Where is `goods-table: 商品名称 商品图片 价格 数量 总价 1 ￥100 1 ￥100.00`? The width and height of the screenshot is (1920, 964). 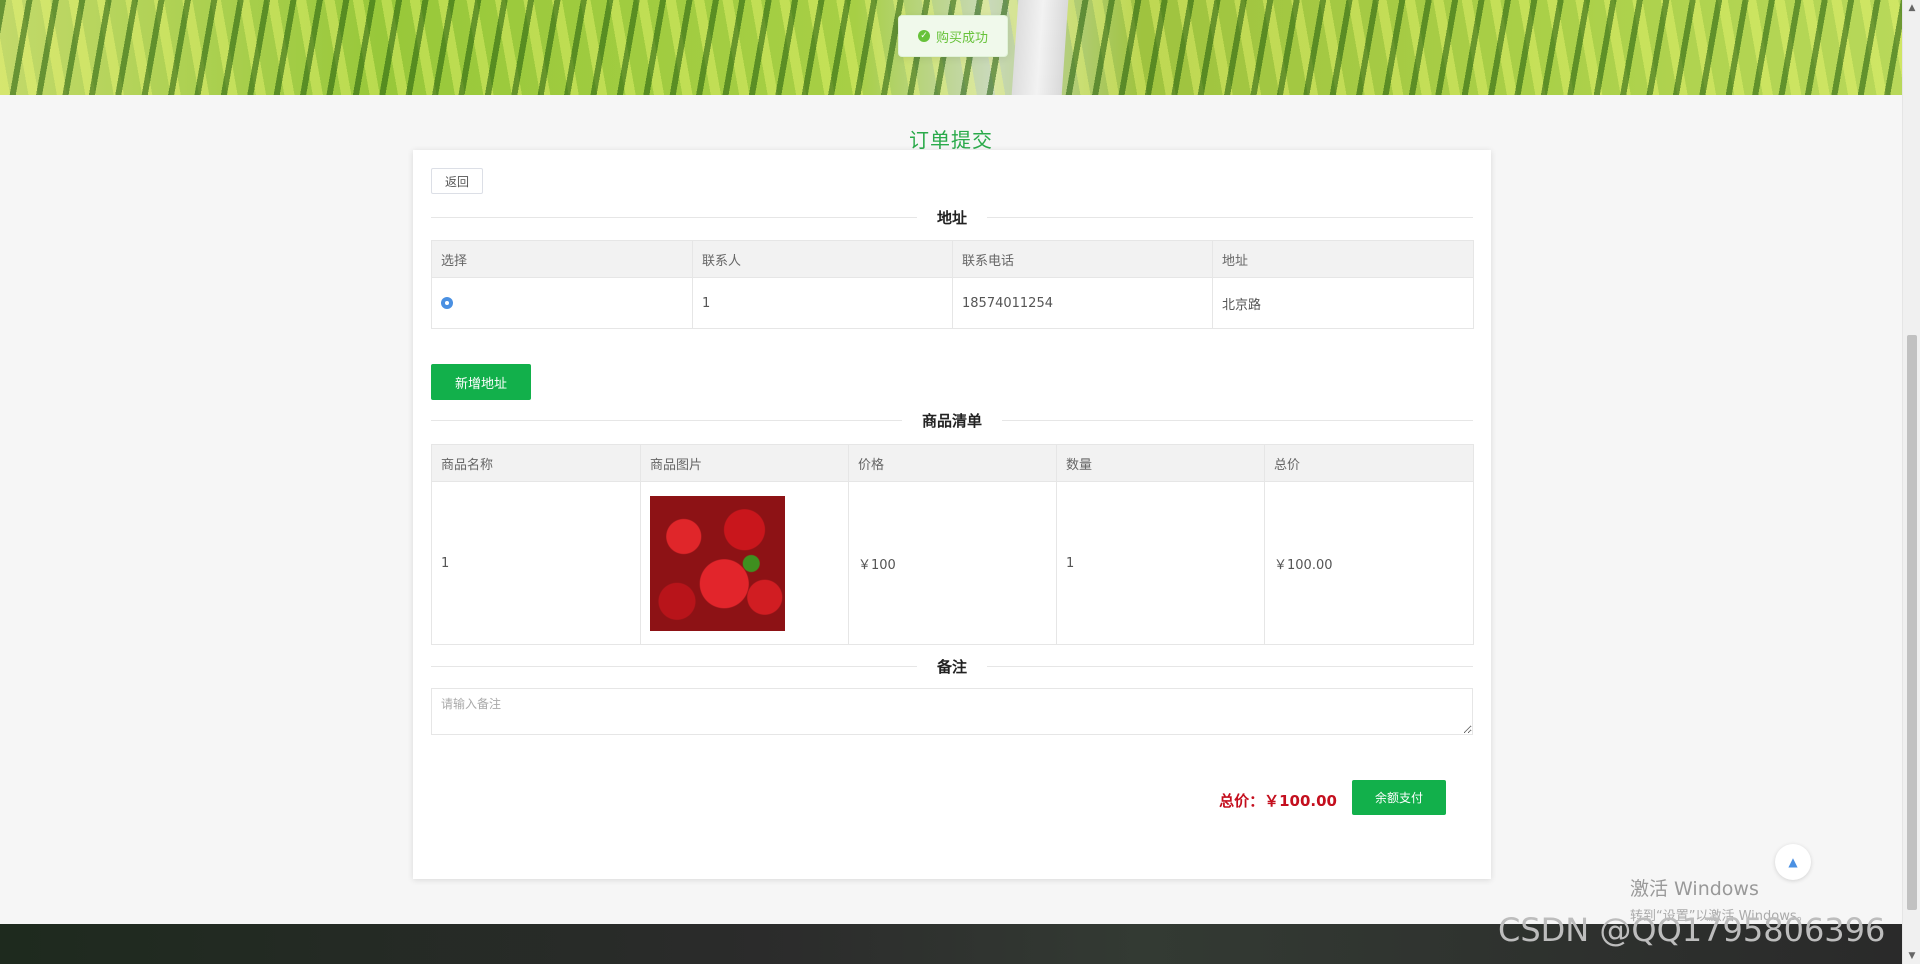 goods-table: 商品名称 商品图片 价格 数量 总价 1 ￥100 1 ￥100.00 is located at coordinates (952, 544).